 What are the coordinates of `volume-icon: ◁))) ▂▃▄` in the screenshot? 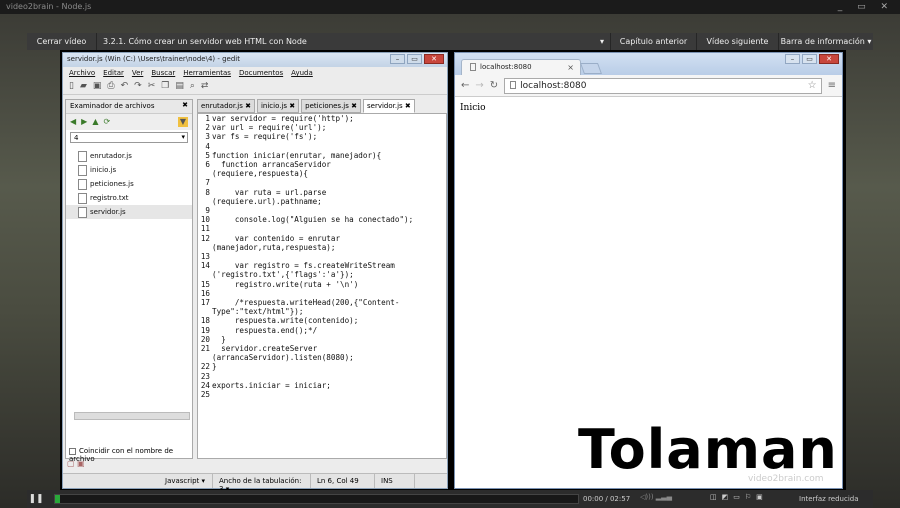 It's located at (656, 497).